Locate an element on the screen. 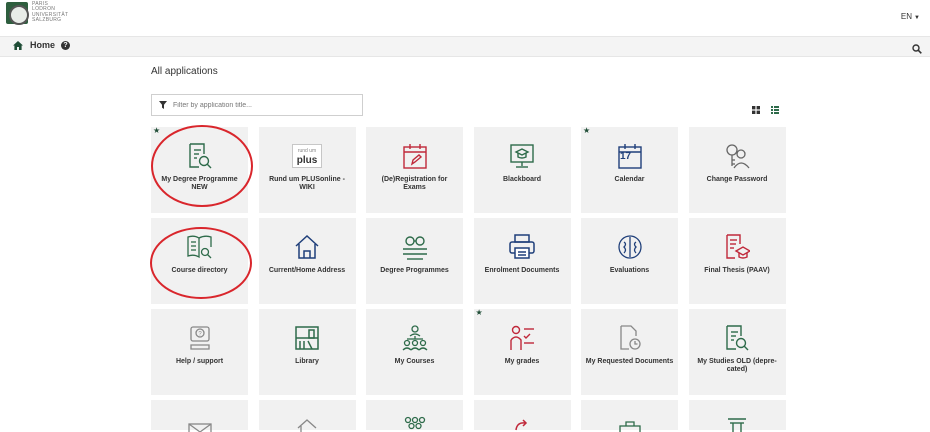 Image resolution: width=930 pixels, height=432 pixels. tile-pillar is located at coordinates (737, 416).